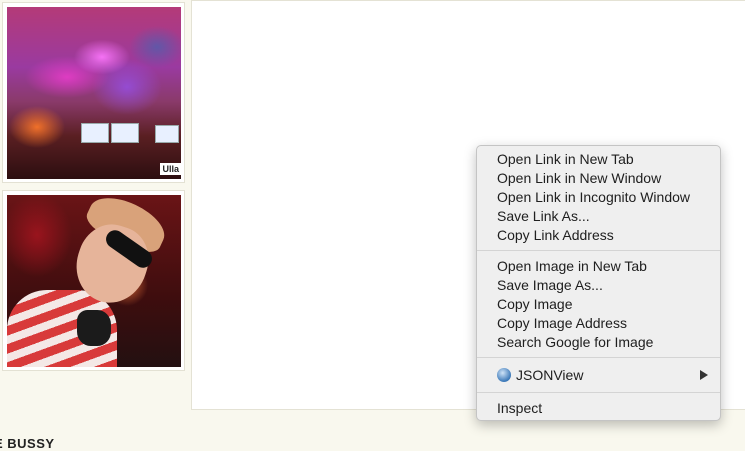 The image size is (745, 451). Describe the element at coordinates (598, 342) in the screenshot. I see `menu-search-google-image: Search Google for Image` at that location.